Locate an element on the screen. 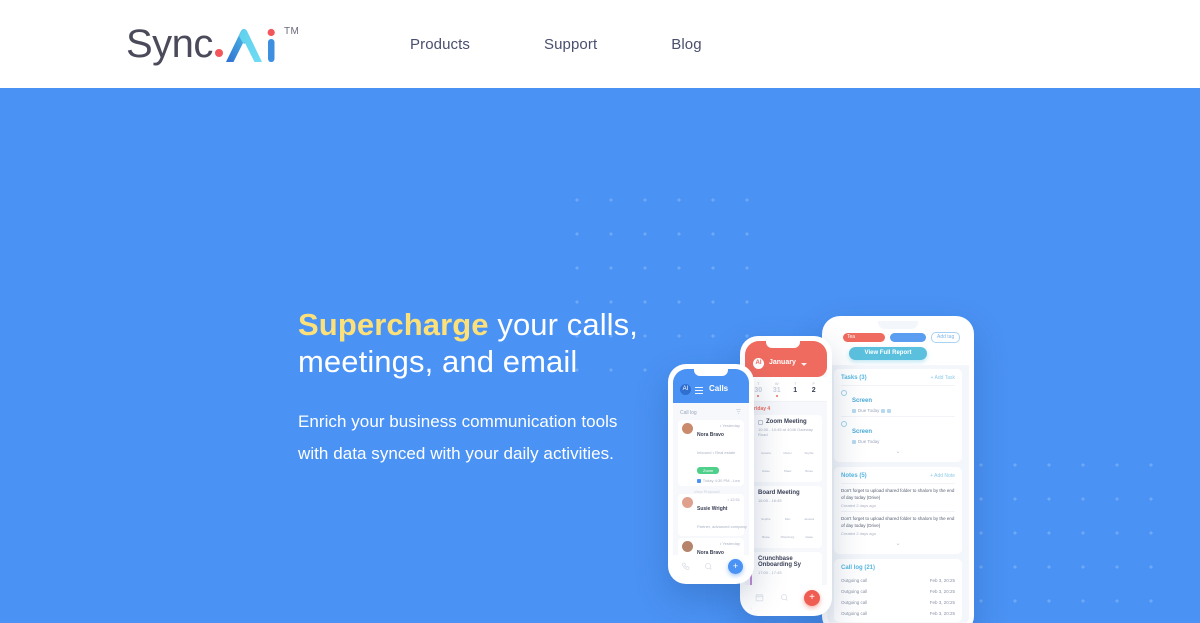 The width and height of the screenshot is (1200, 623). attendee: Dan Pittenburg is located at coordinates (788, 525).